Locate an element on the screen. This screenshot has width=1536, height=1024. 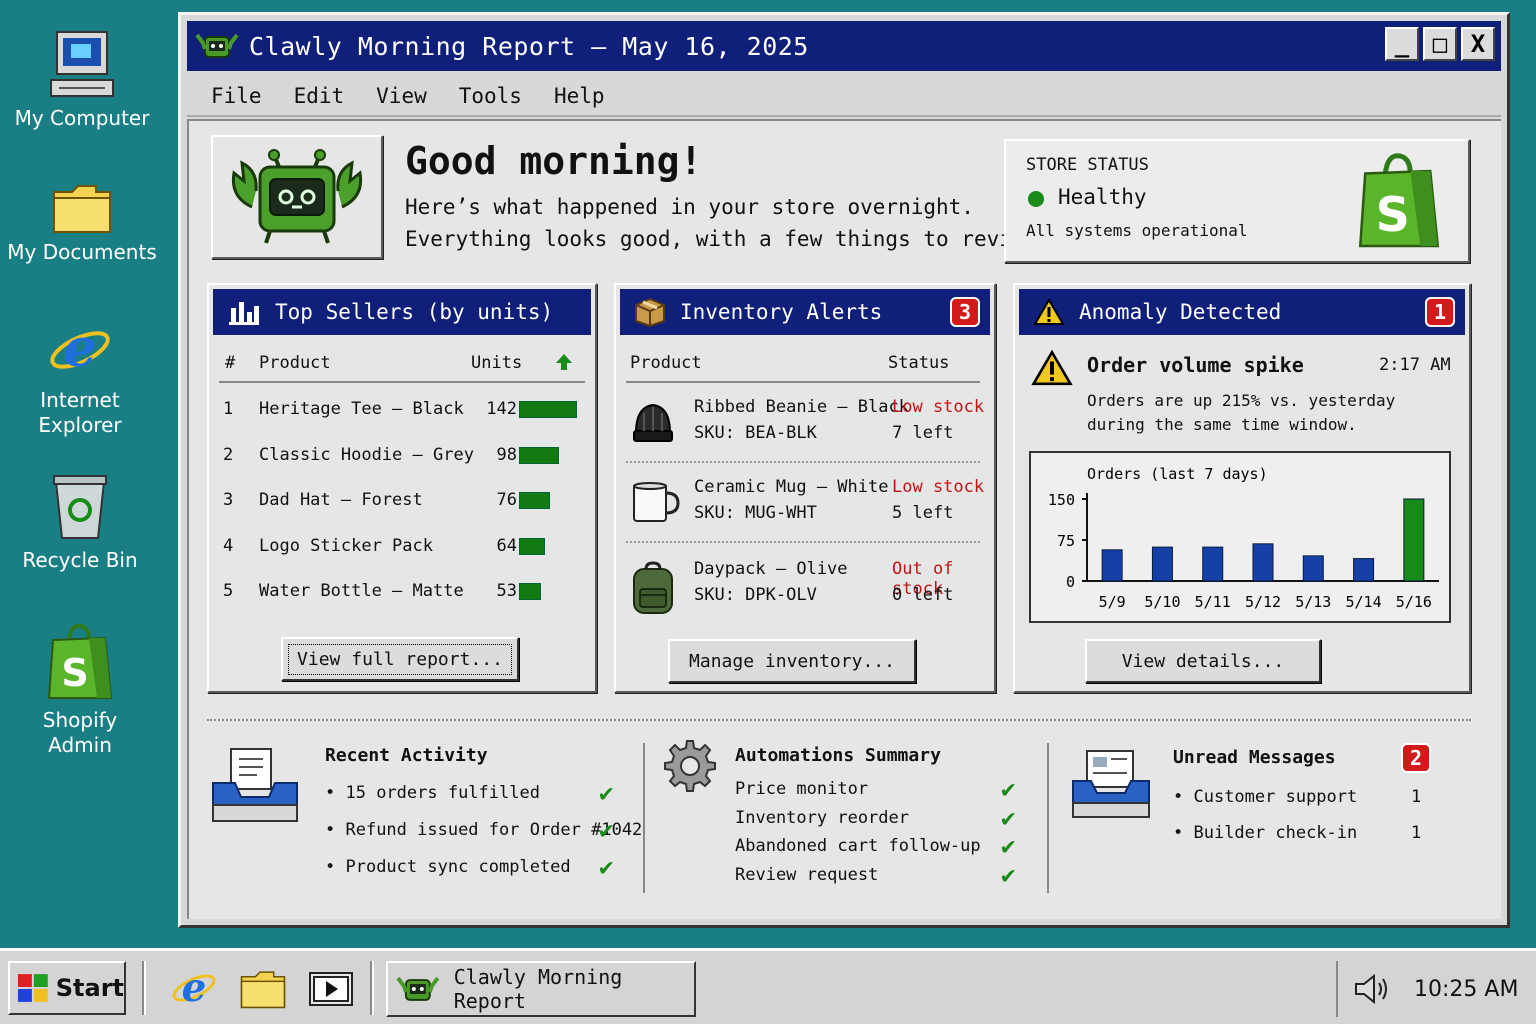
clock: 10:25 AM is located at coordinates (1466, 989).